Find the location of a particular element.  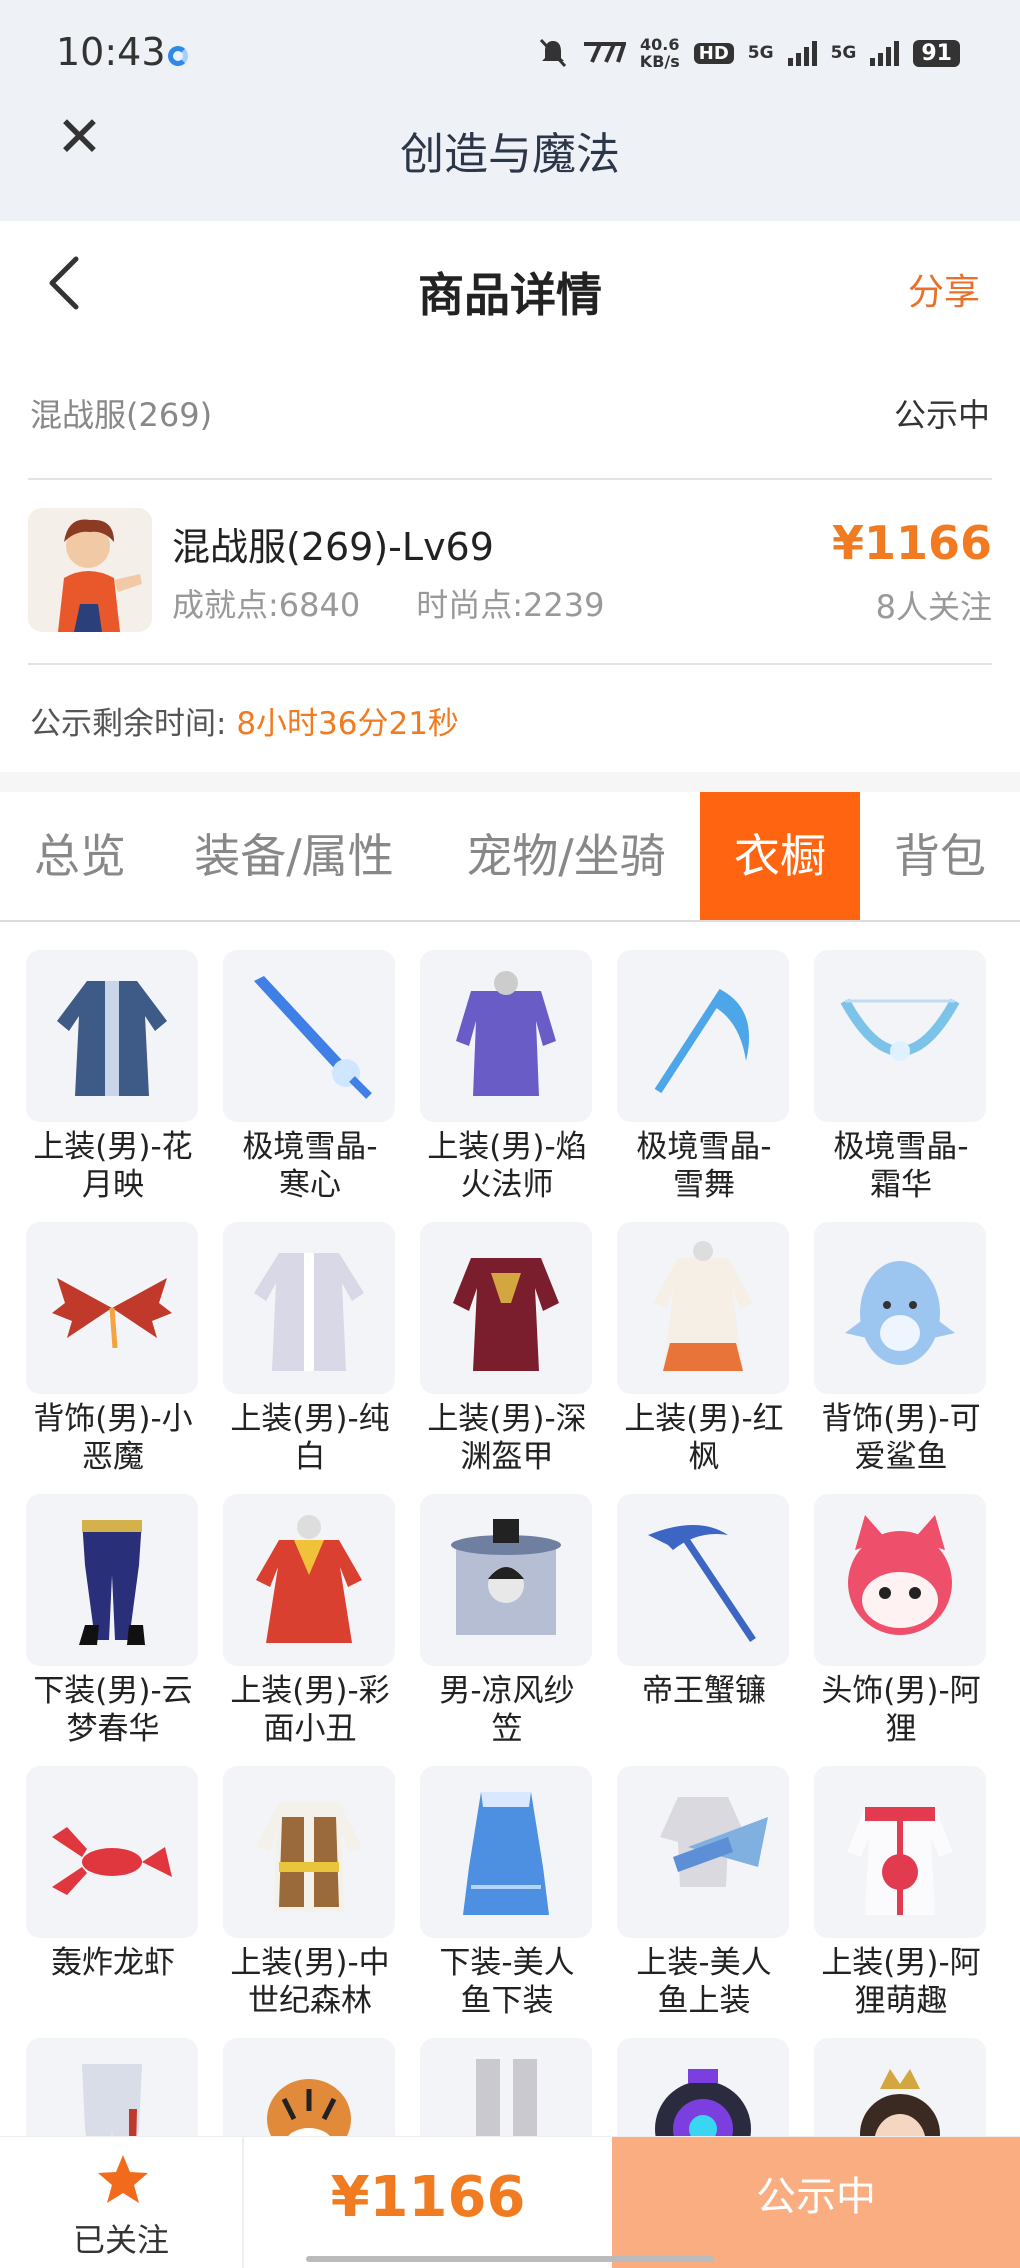

ice-bow-icon is located at coordinates (900, 1029).